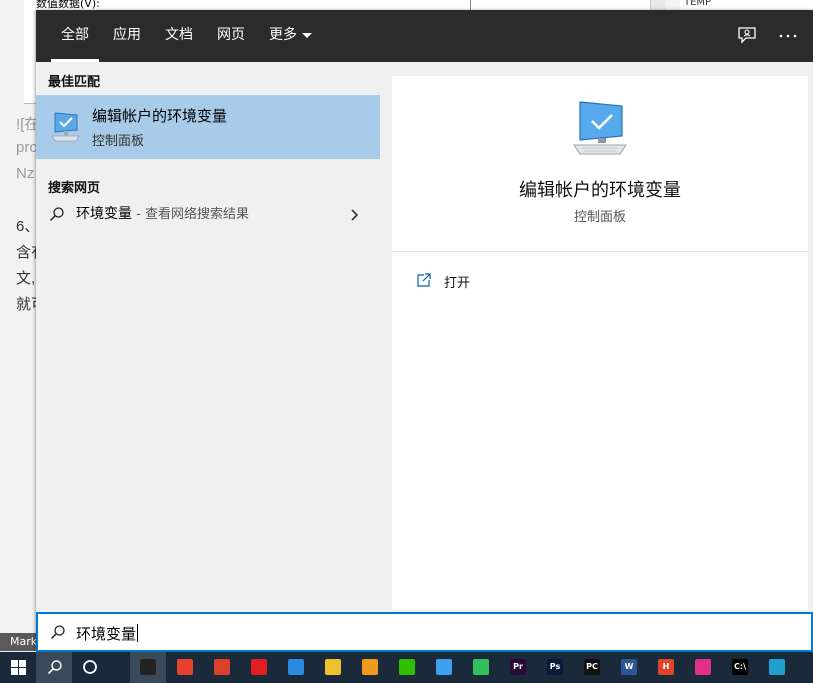 The height and width of the screenshot is (683, 813). What do you see at coordinates (424, 632) in the screenshot?
I see `search-box: 环境变量` at bounding box center [424, 632].